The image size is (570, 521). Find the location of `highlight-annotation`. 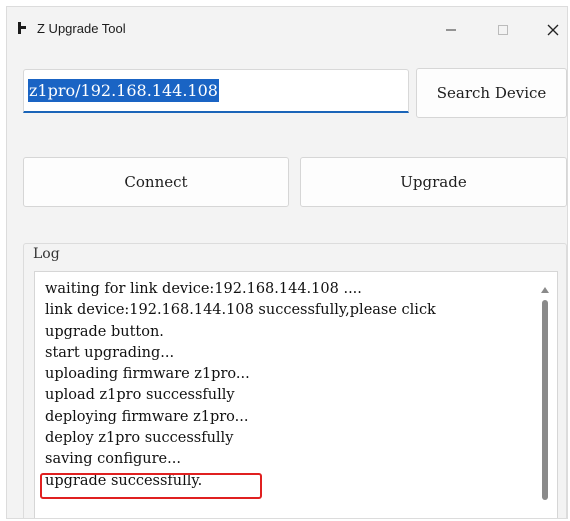

highlight-annotation is located at coordinates (151, 486).